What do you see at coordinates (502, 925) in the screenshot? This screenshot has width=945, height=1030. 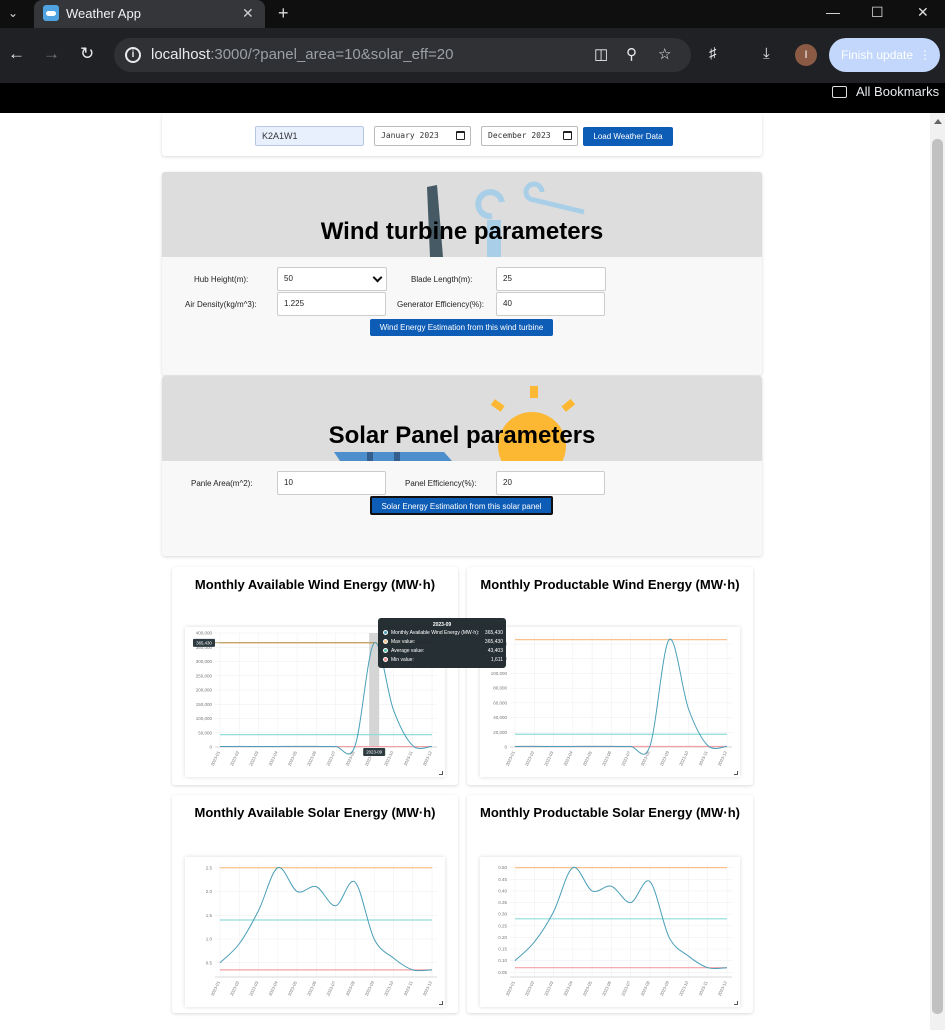 I see `y-tick-label: 0.25` at bounding box center [502, 925].